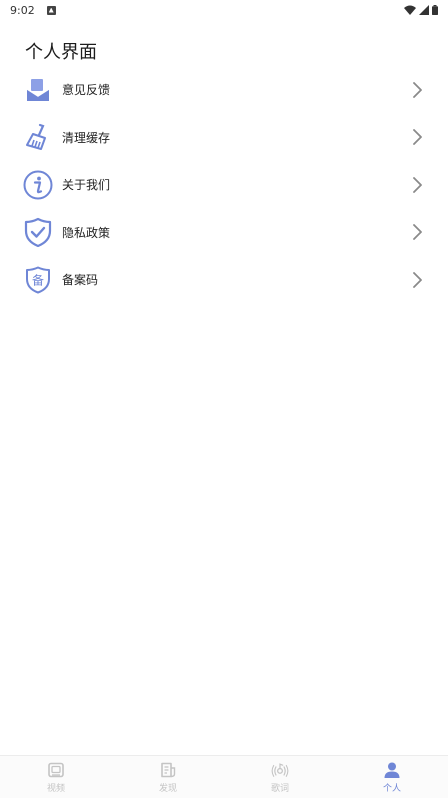  What do you see at coordinates (38, 232) in the screenshot?
I see `shield-check-icon` at bounding box center [38, 232].